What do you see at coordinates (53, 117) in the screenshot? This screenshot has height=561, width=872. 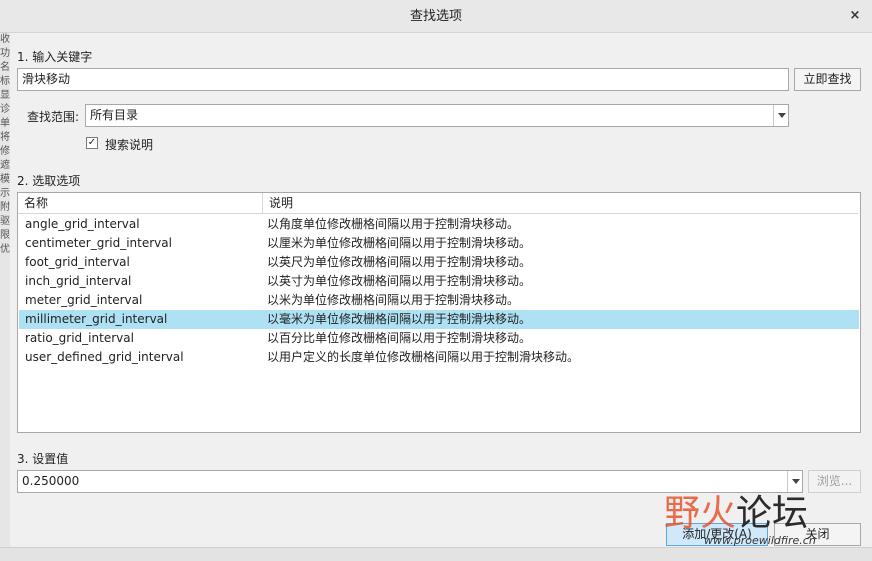 I see `scope-label: 查找范围:` at bounding box center [53, 117].